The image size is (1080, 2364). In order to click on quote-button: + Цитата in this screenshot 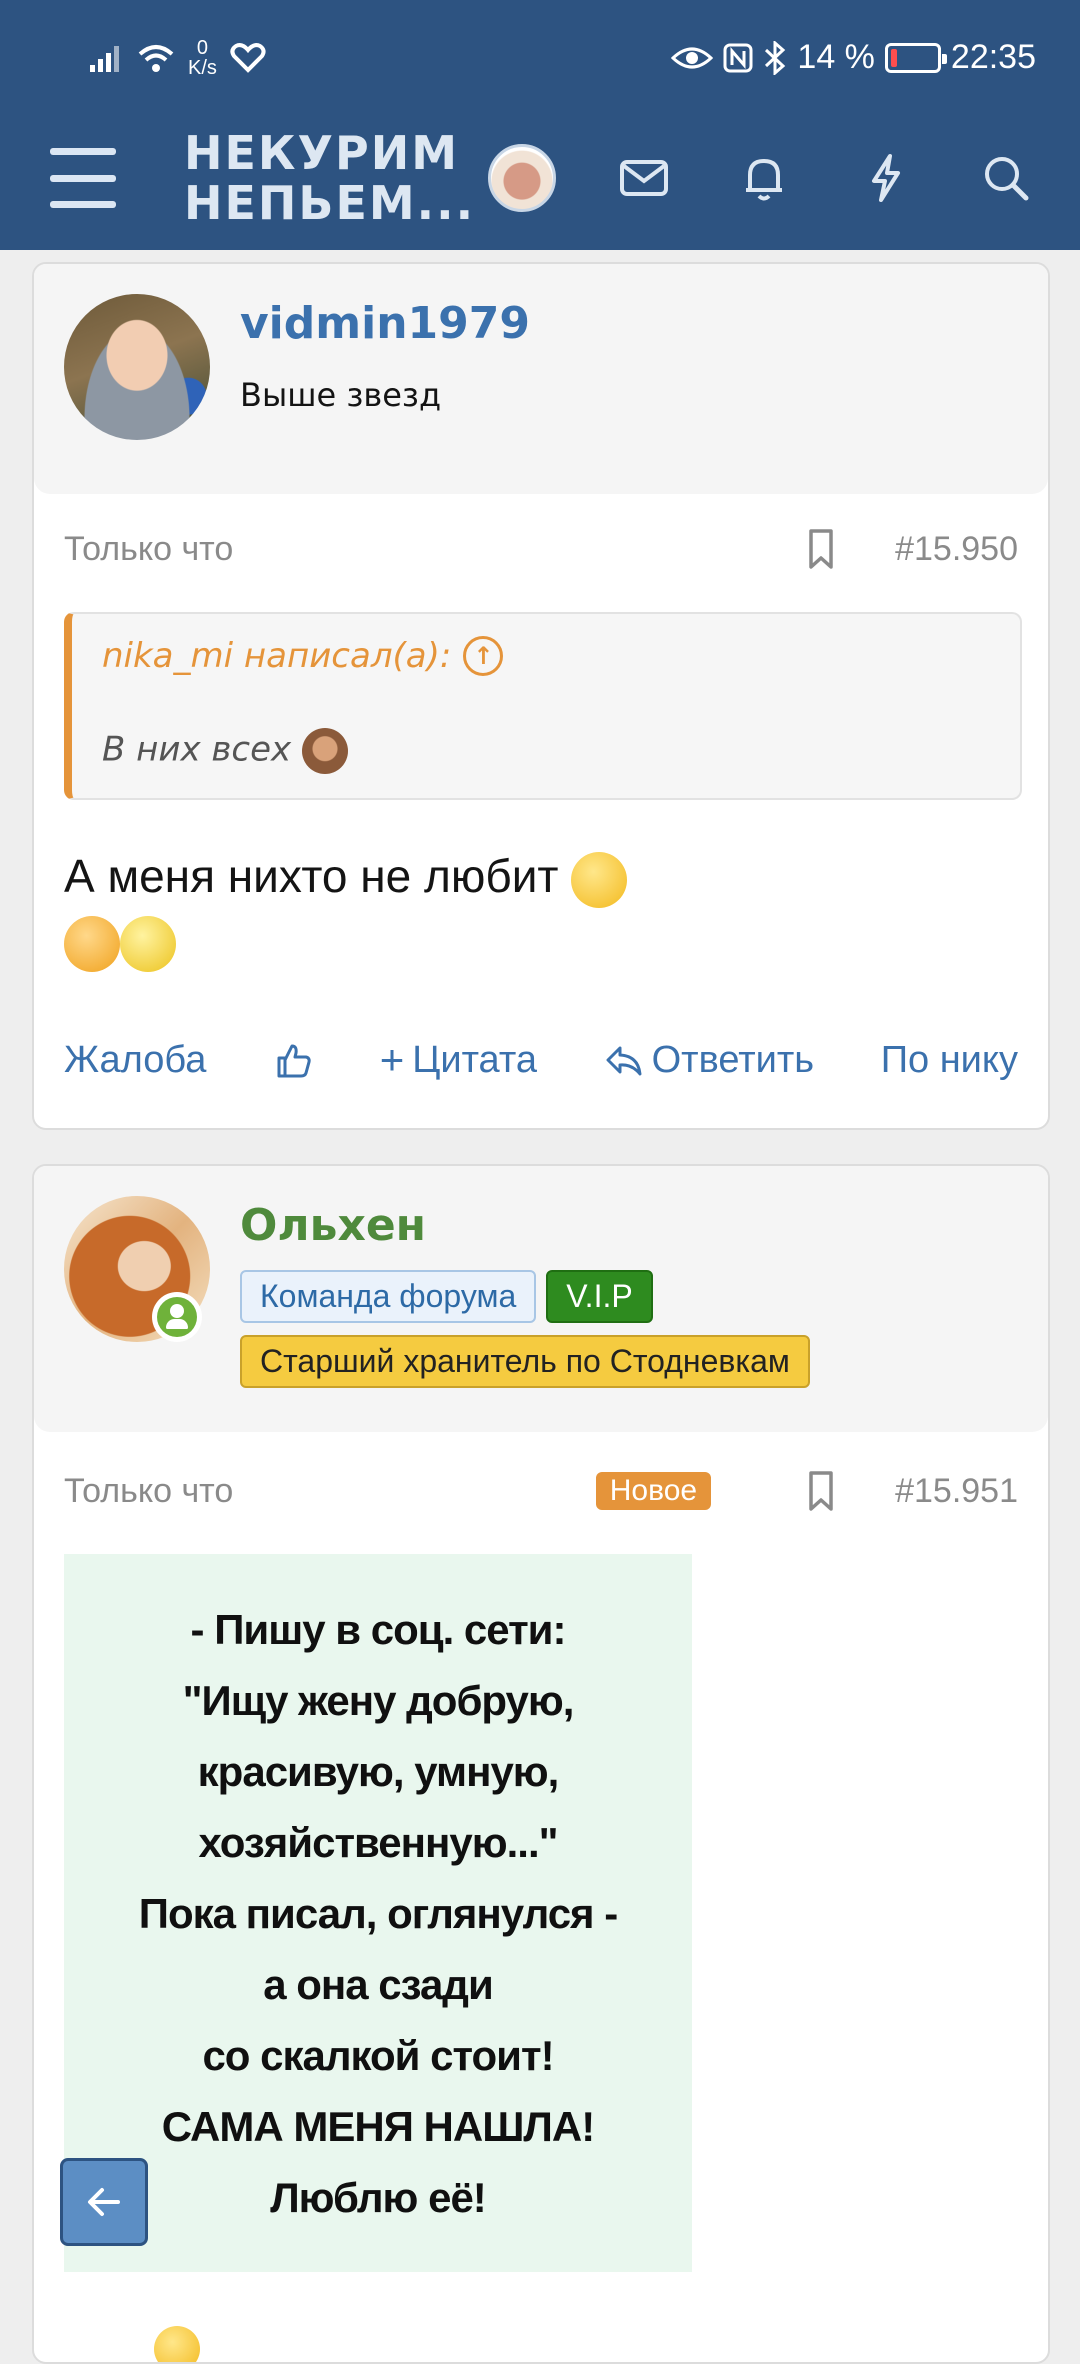, I will do `click(458, 1060)`.